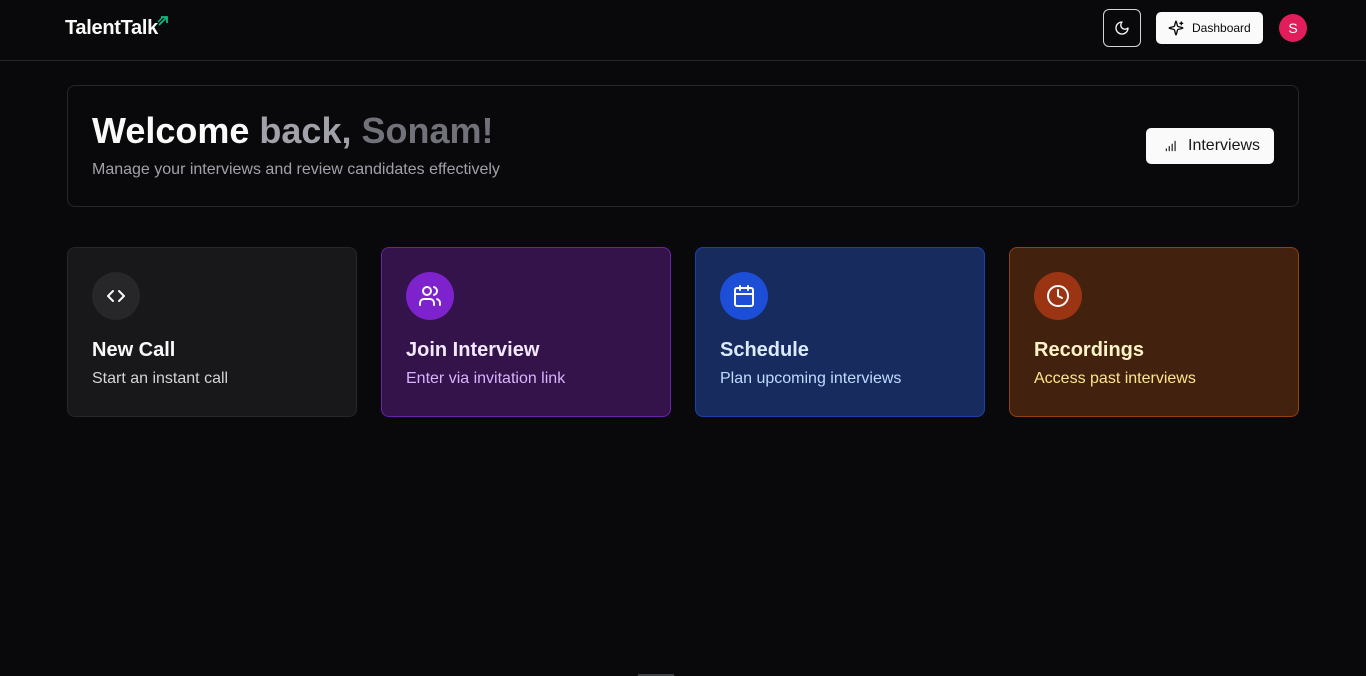  I want to click on welcome-heading: Welcome back, Sonam!, so click(293, 131).